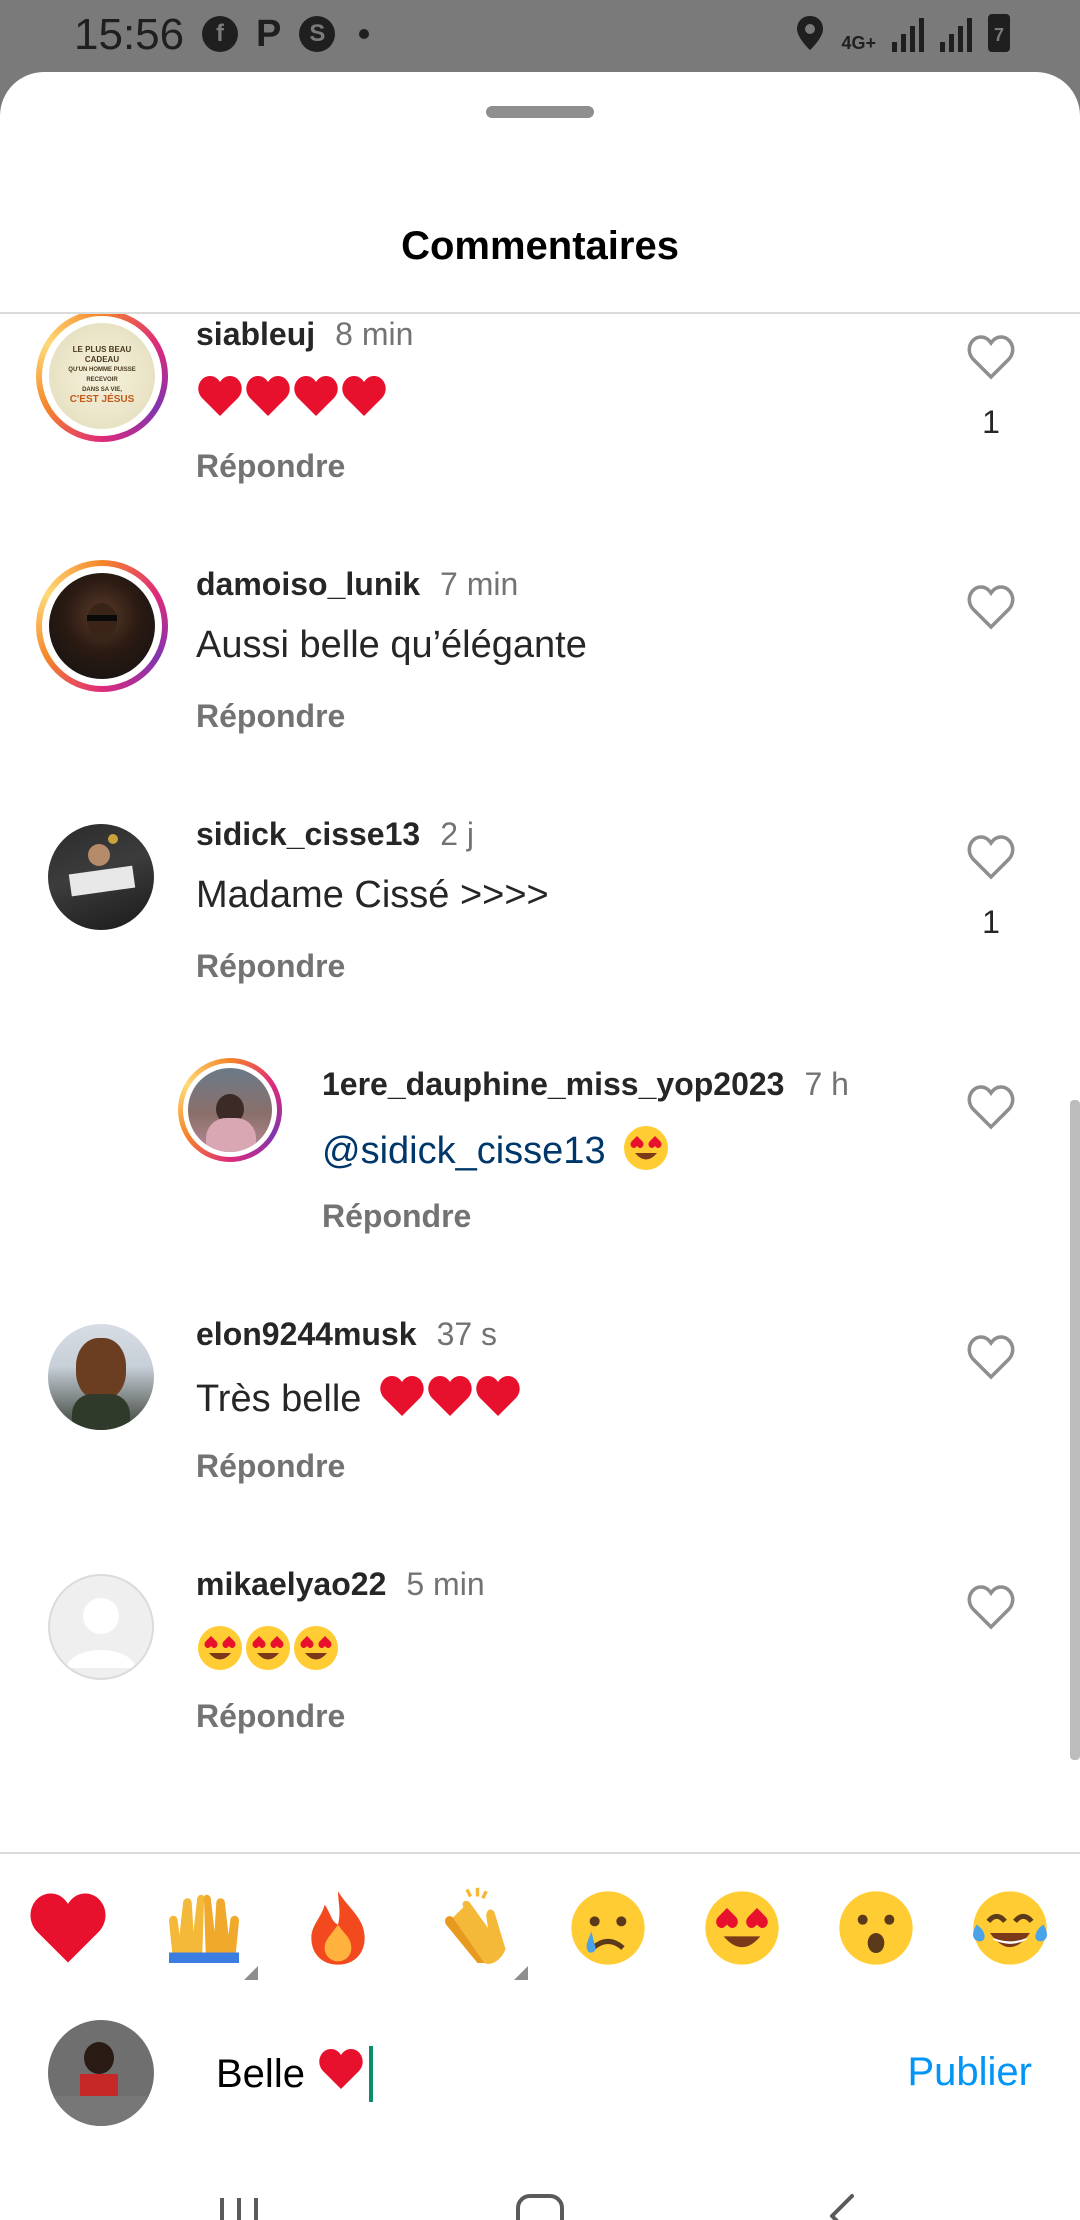 This screenshot has width=1080, height=2220. I want to click on mention-link: @sidick_cisse13, so click(464, 1151).